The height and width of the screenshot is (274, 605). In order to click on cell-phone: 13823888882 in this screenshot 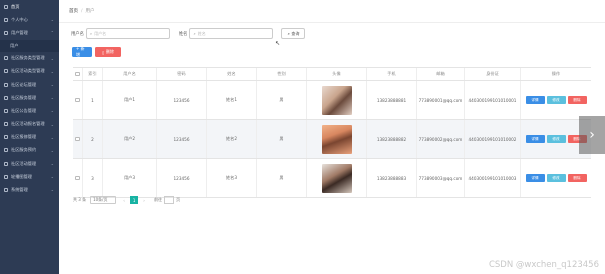, I will do `click(392, 139)`.